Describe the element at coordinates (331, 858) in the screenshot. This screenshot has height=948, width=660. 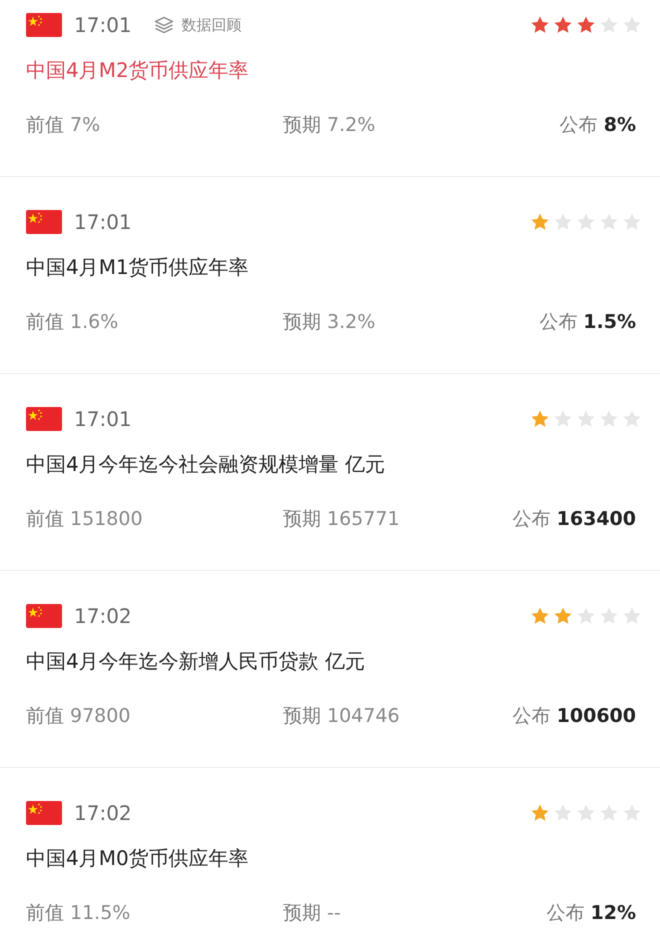
I see `event-title: 中国4月M0货币供应年率` at that location.